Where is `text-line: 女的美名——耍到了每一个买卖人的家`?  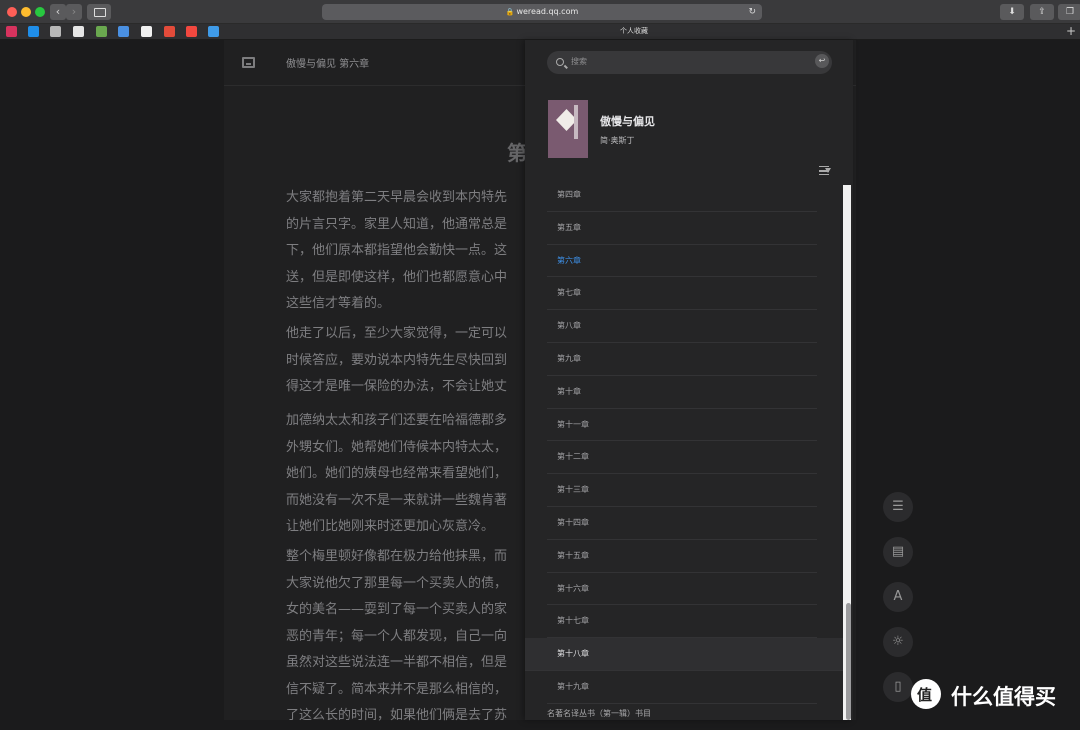 text-line: 女的美名——耍到了每一个买卖人的家 is located at coordinates (397, 609).